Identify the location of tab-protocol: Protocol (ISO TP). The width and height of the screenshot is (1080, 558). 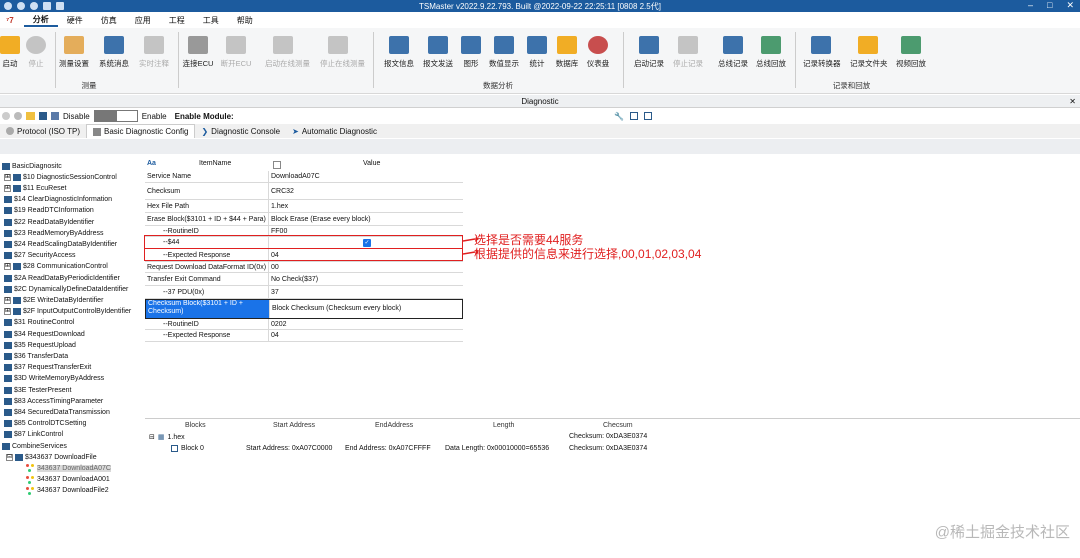
(43, 131).